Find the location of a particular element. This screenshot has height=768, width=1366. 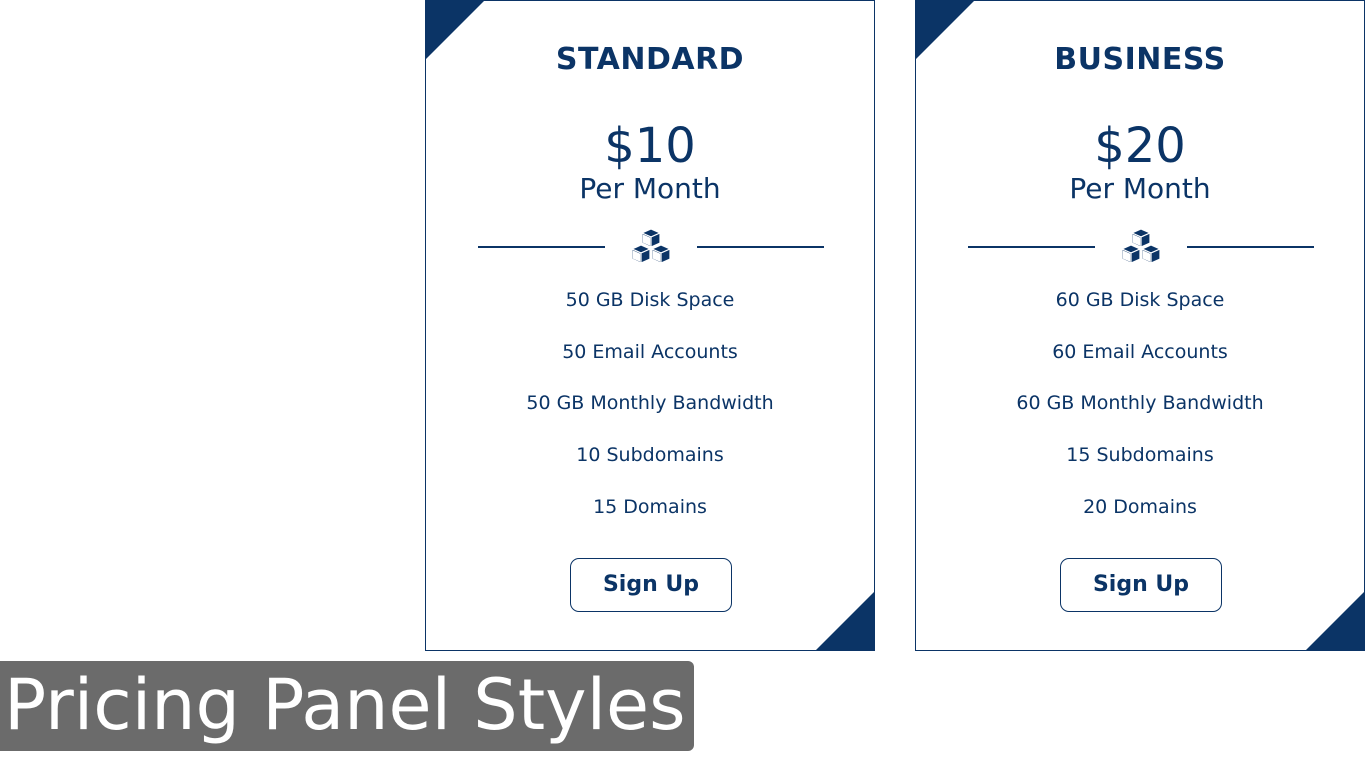

plan-price: $10 is located at coordinates (650, 146).